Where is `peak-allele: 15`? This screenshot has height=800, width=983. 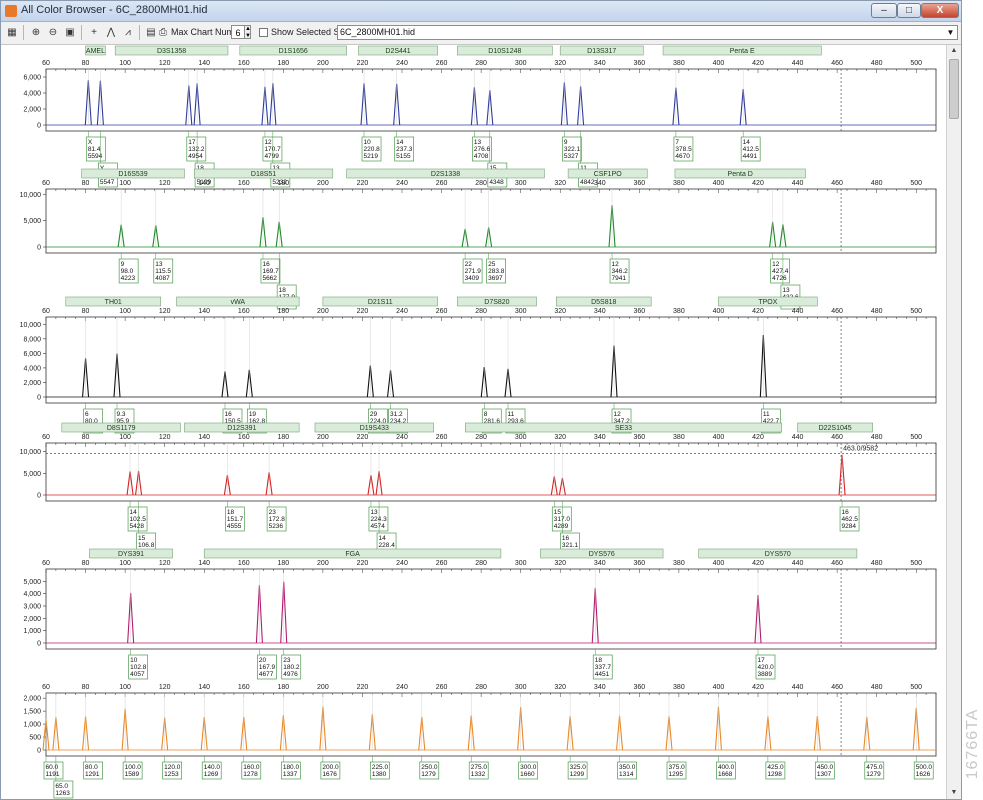 peak-allele: 15 is located at coordinates (558, 512).